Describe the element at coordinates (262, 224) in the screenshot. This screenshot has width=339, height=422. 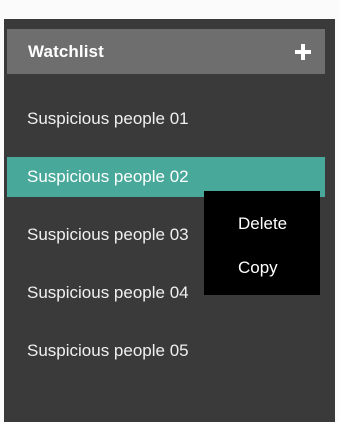
I see `context-menu-delete: Delete` at that location.